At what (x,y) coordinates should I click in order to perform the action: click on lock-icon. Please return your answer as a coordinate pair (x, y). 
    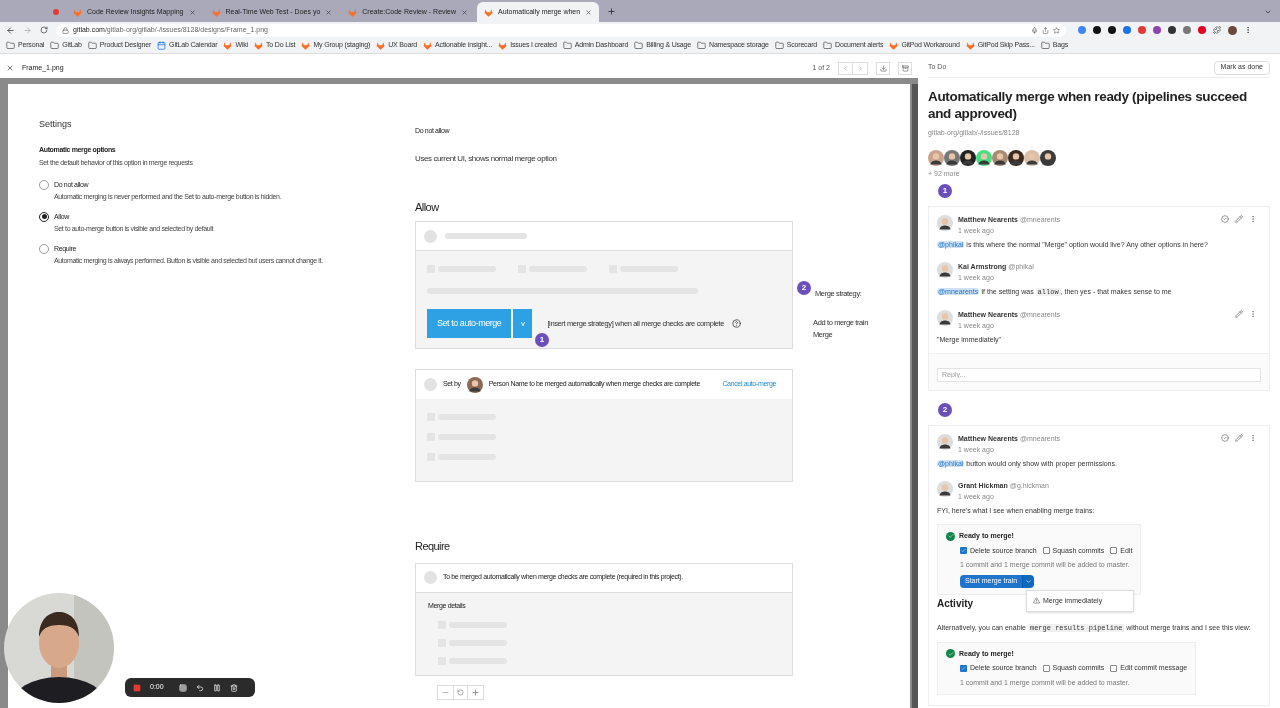
    Looking at the image, I should click on (65, 30).